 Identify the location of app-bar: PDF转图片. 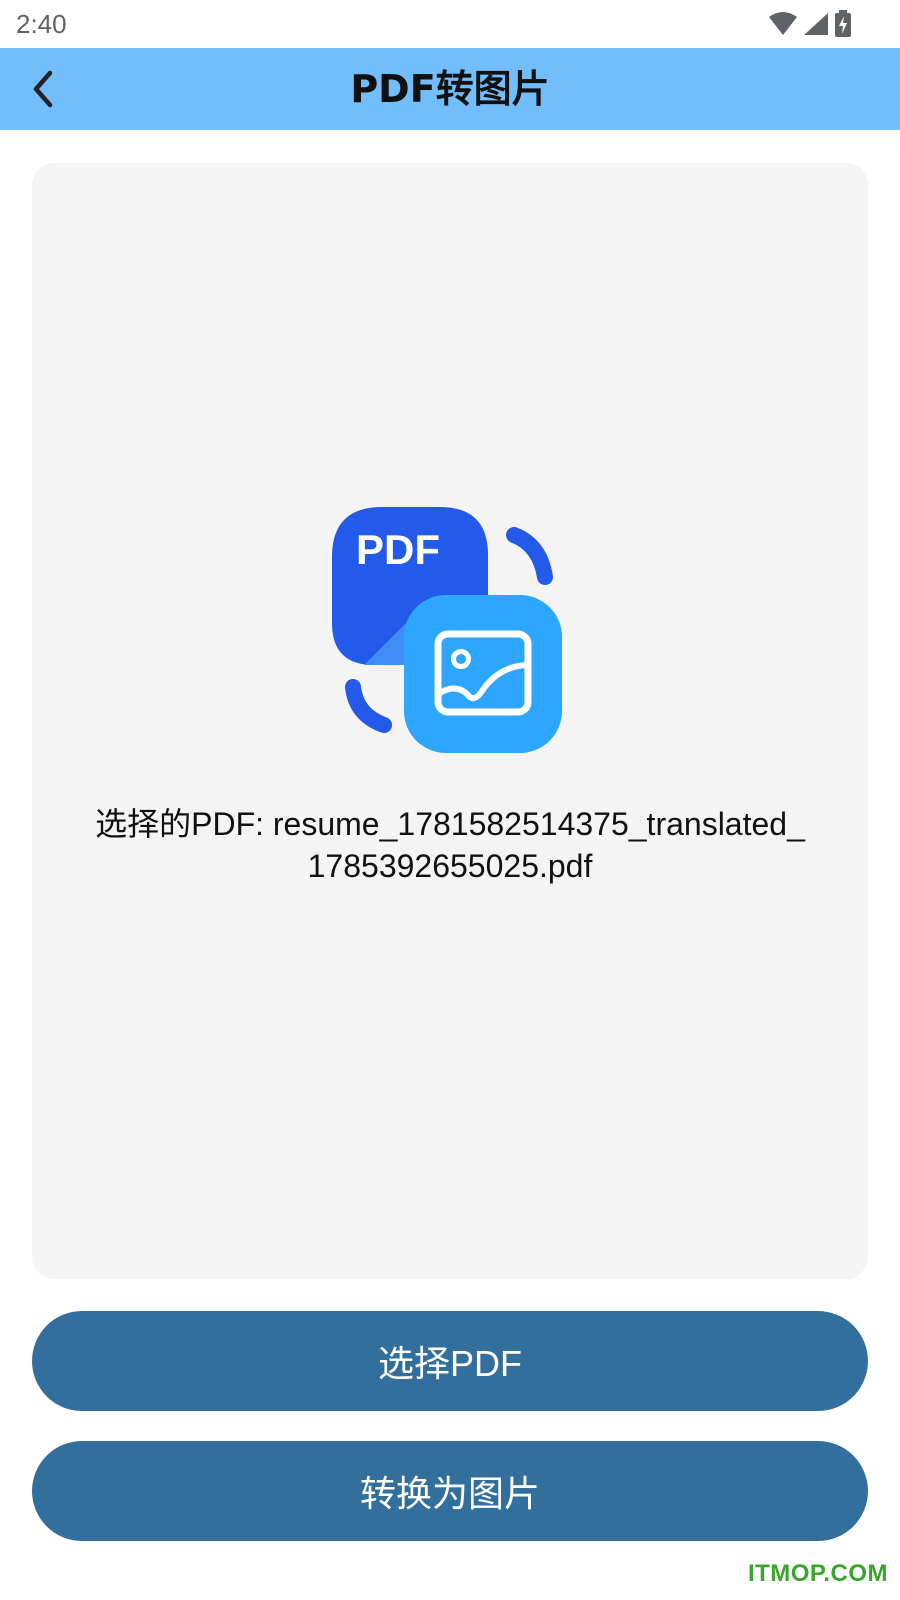
(450, 89).